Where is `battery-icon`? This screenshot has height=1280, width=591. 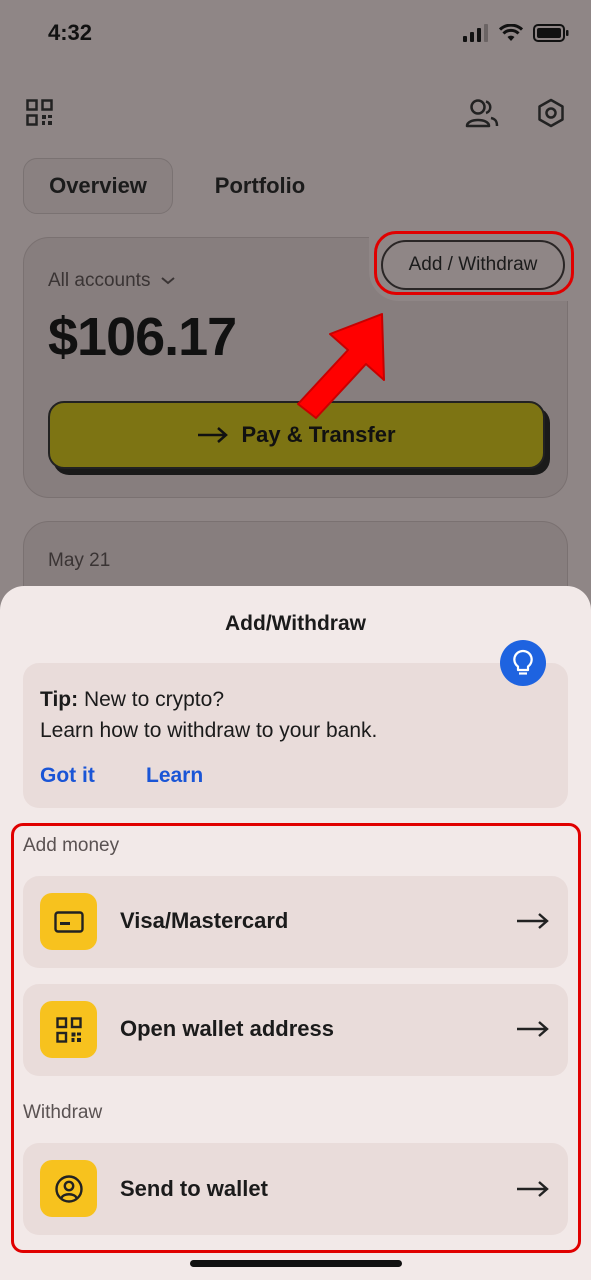
battery-icon is located at coordinates (551, 33).